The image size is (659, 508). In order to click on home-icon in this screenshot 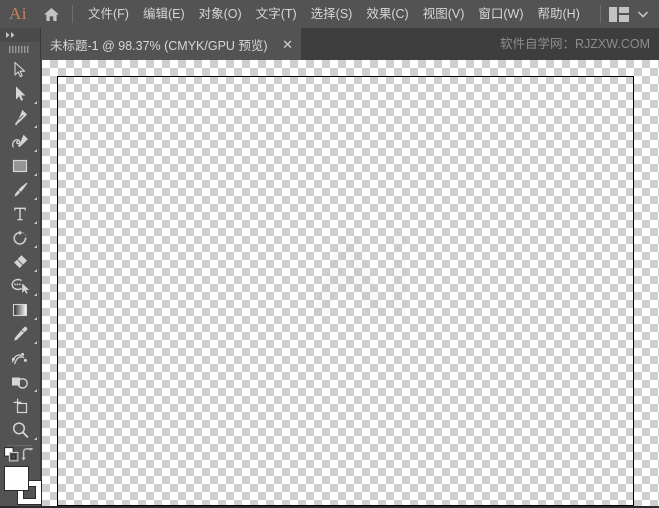, I will do `click(51, 14)`.